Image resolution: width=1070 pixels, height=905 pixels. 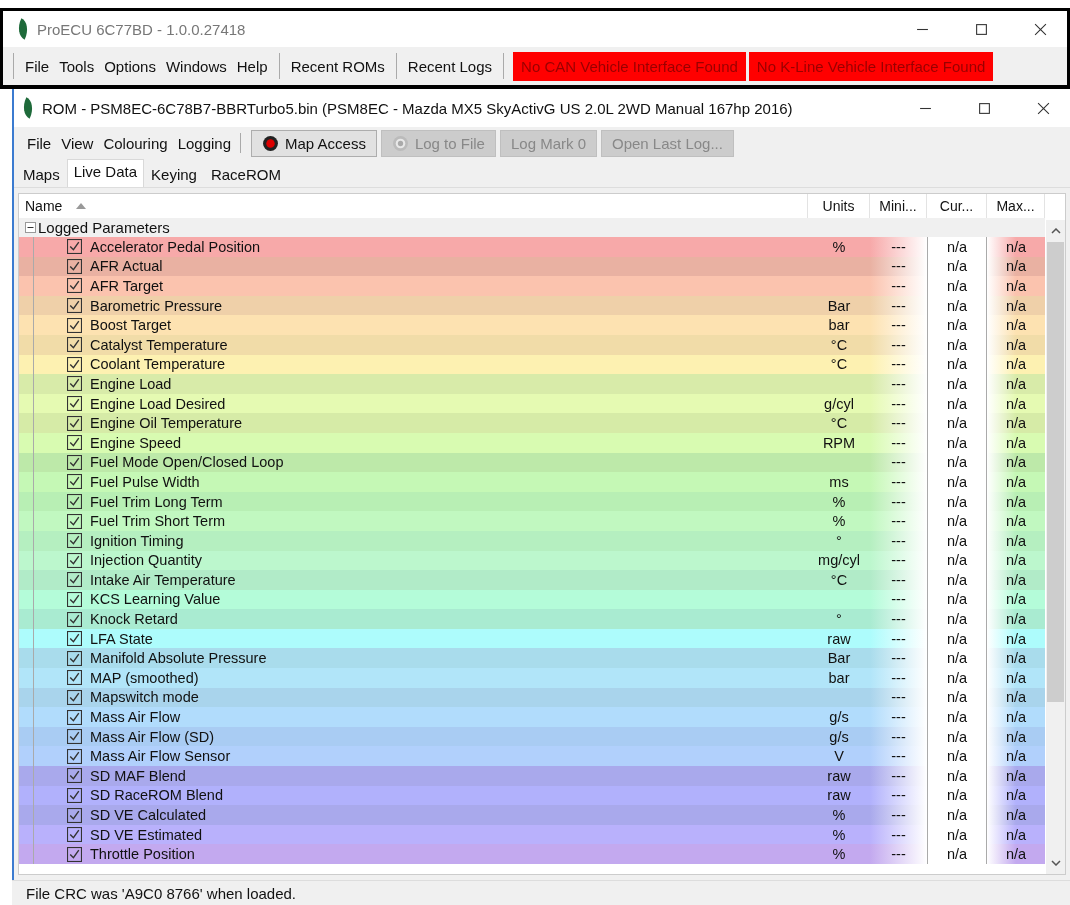 What do you see at coordinates (252, 66) in the screenshot?
I see `menu-item: Help` at bounding box center [252, 66].